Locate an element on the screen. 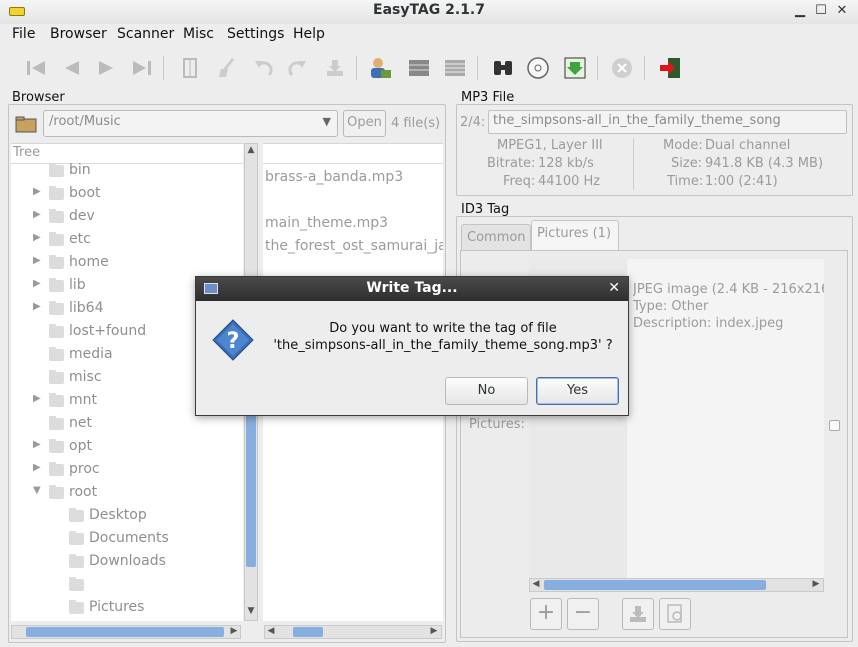 This screenshot has height=647, width=858. last-file-button is located at coordinates (142, 68).